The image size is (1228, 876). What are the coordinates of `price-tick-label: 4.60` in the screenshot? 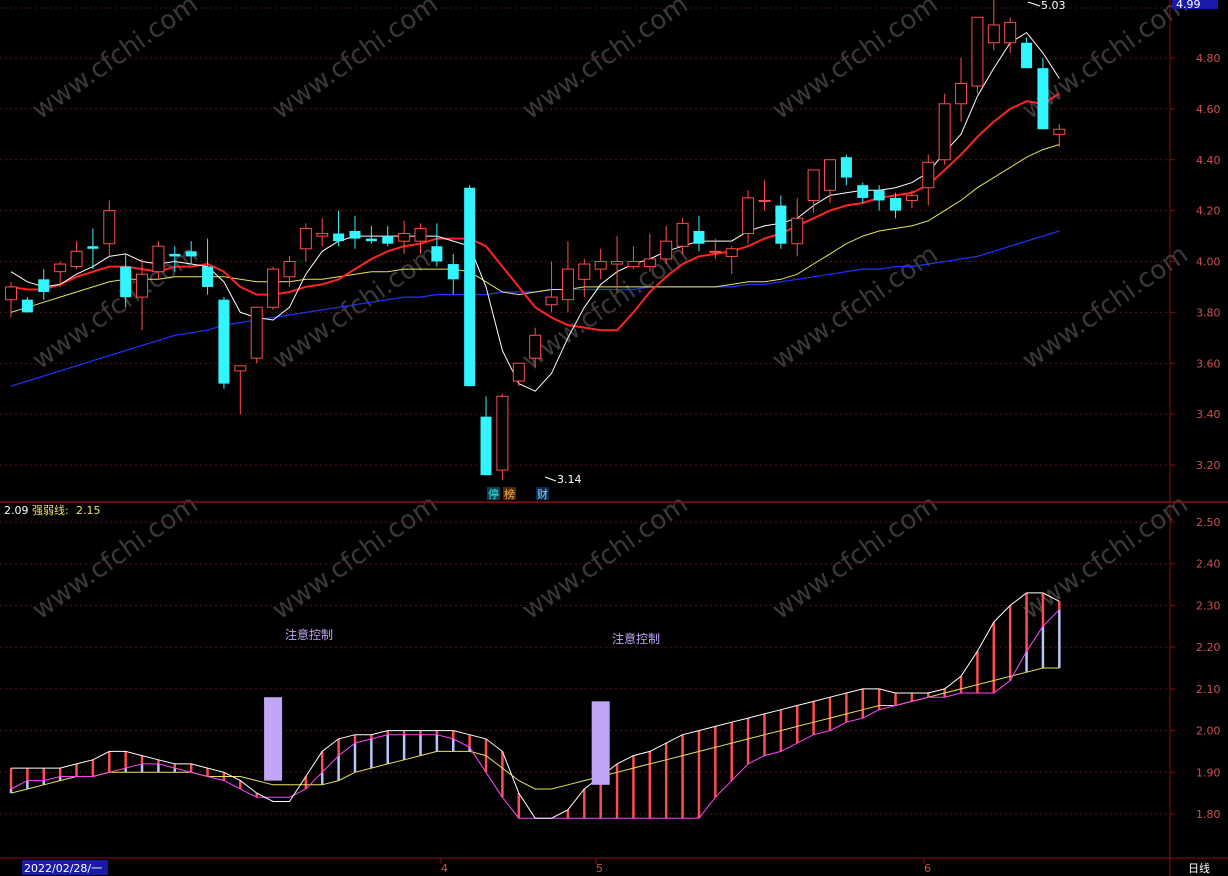 It's located at (1208, 109).